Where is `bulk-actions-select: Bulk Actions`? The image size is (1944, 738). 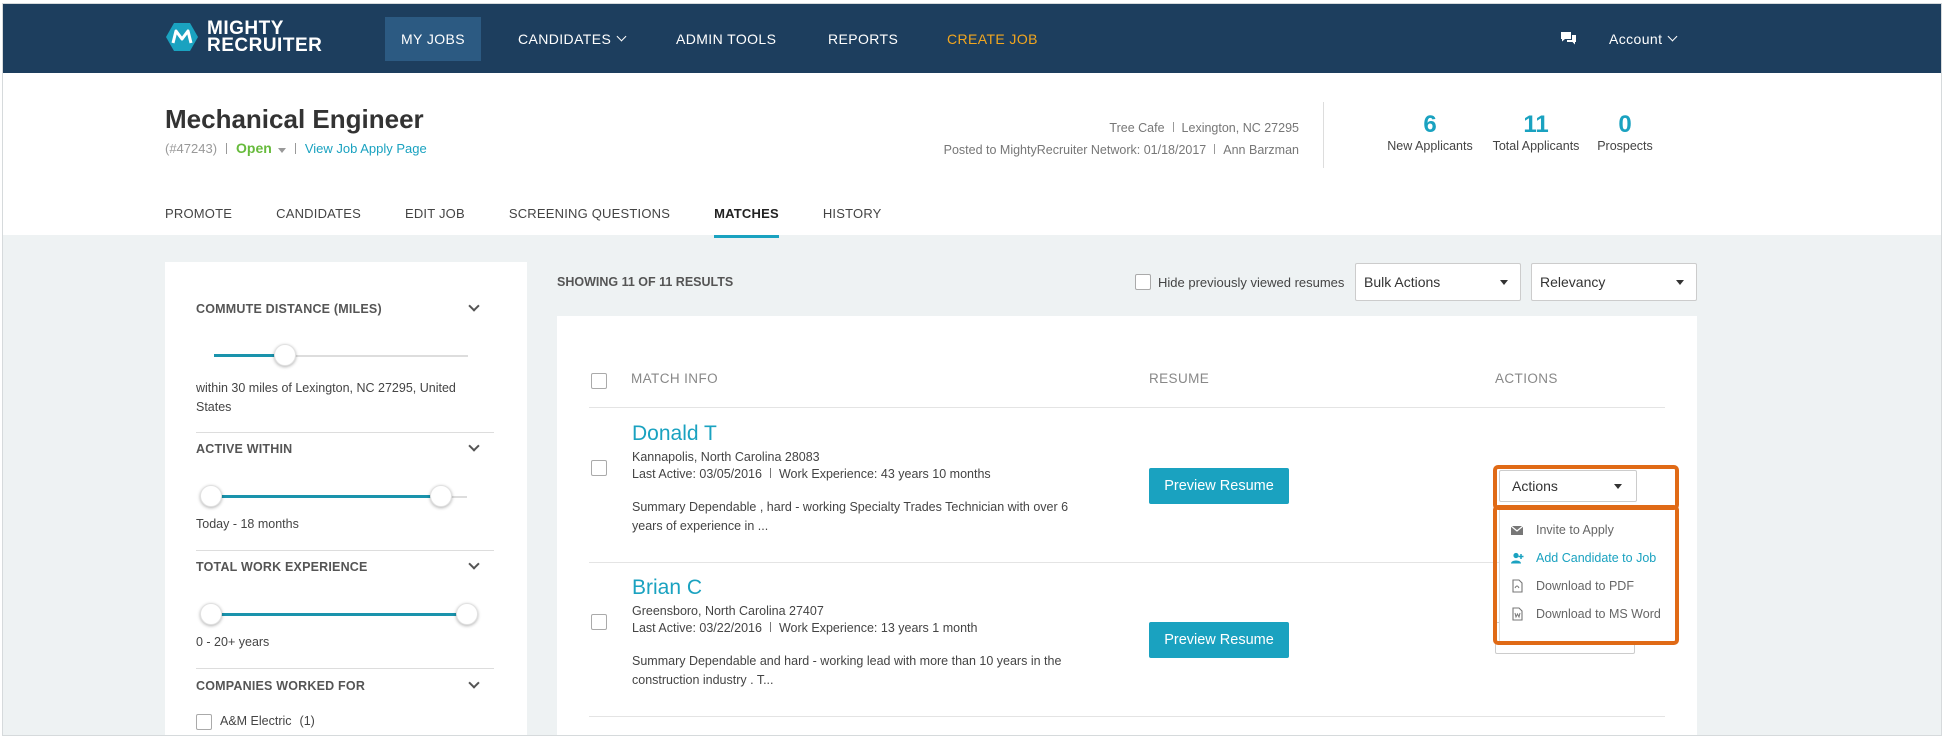
bulk-actions-select: Bulk Actions is located at coordinates (1438, 282).